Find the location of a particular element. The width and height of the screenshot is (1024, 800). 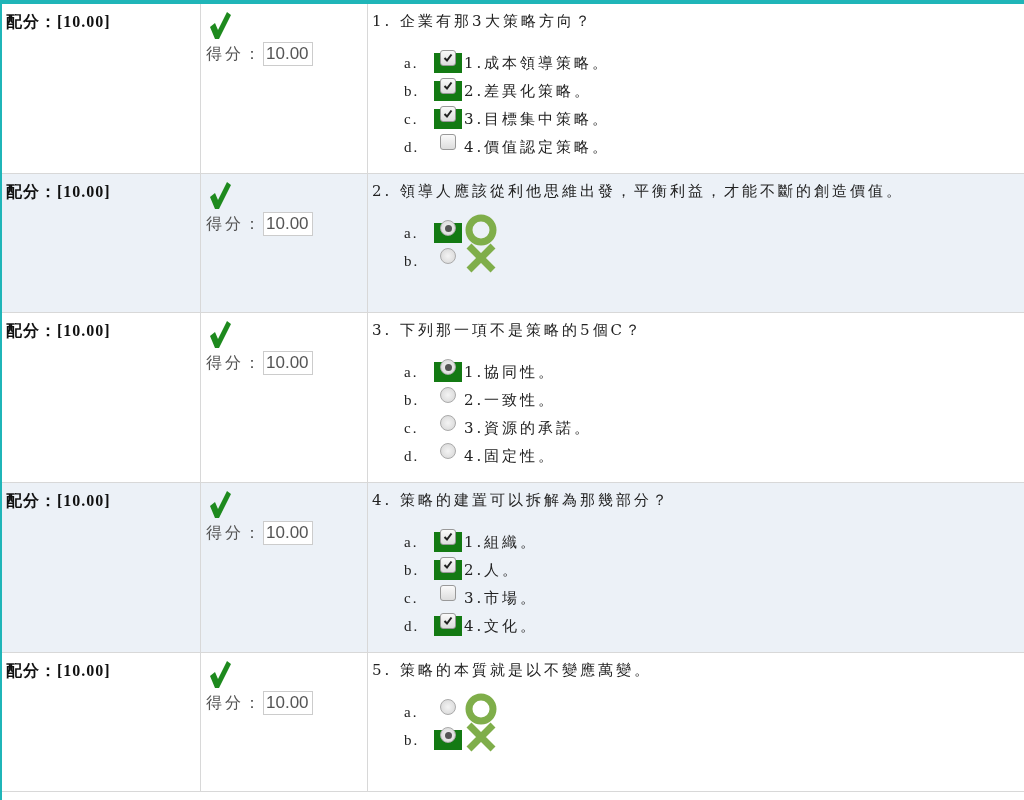

question-text: 5. 策略的本質就是以不變應萬變。 is located at coordinates (513, 670).